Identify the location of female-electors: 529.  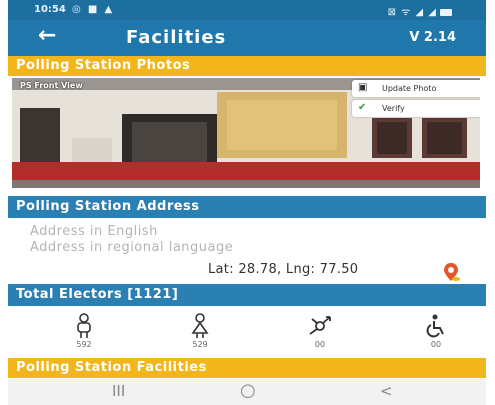
(200, 333).